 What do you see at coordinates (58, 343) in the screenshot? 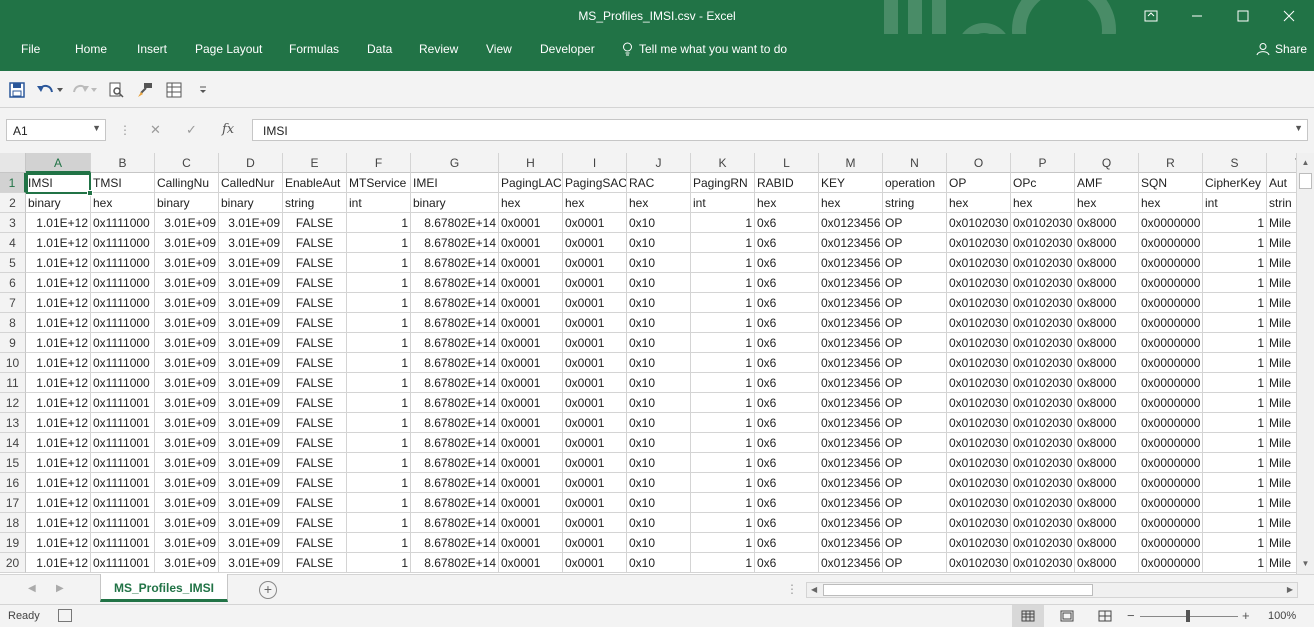
I see `cell-a9: 1.01E+12` at bounding box center [58, 343].